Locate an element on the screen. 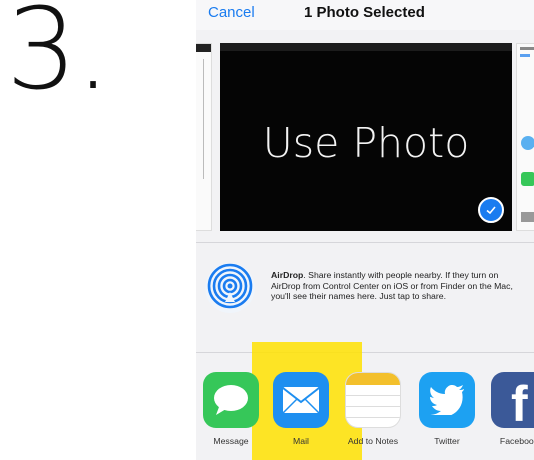  twitter-icon is located at coordinates (447, 400).